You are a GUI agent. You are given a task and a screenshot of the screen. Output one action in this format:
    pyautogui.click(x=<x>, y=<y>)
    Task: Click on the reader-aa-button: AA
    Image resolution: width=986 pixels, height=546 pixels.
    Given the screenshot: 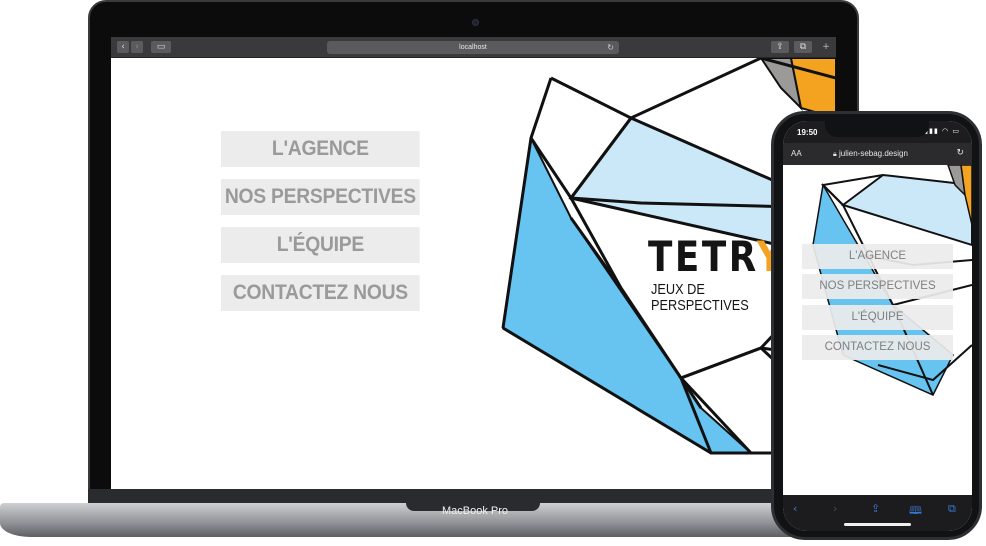 What is the action you would take?
    pyautogui.click(x=796, y=153)
    